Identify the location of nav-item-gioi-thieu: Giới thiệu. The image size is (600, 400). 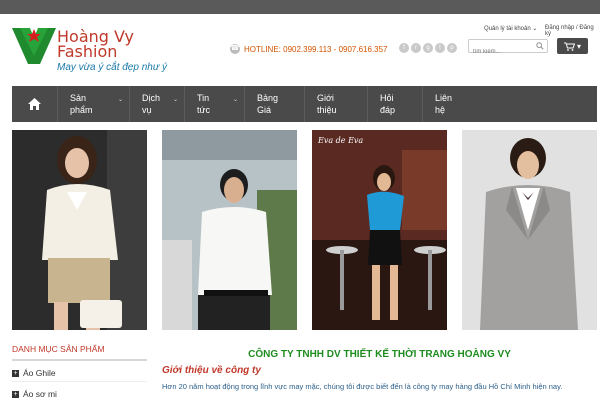
(336, 104).